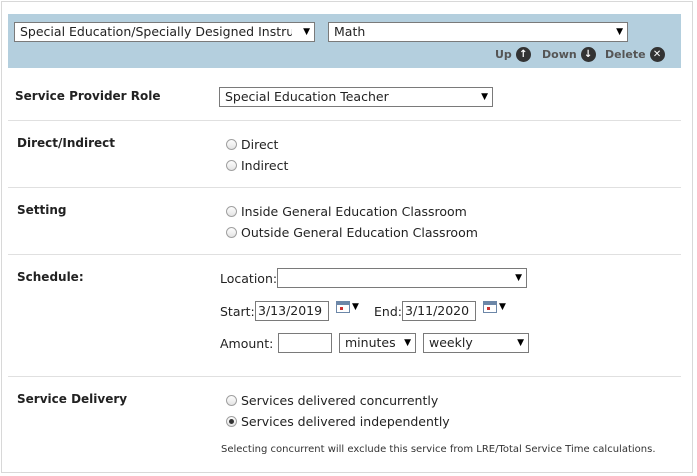 The height and width of the screenshot is (476, 697). What do you see at coordinates (359, 232) in the screenshot?
I see `outside-classroom-label: Outside General Education Classroom` at bounding box center [359, 232].